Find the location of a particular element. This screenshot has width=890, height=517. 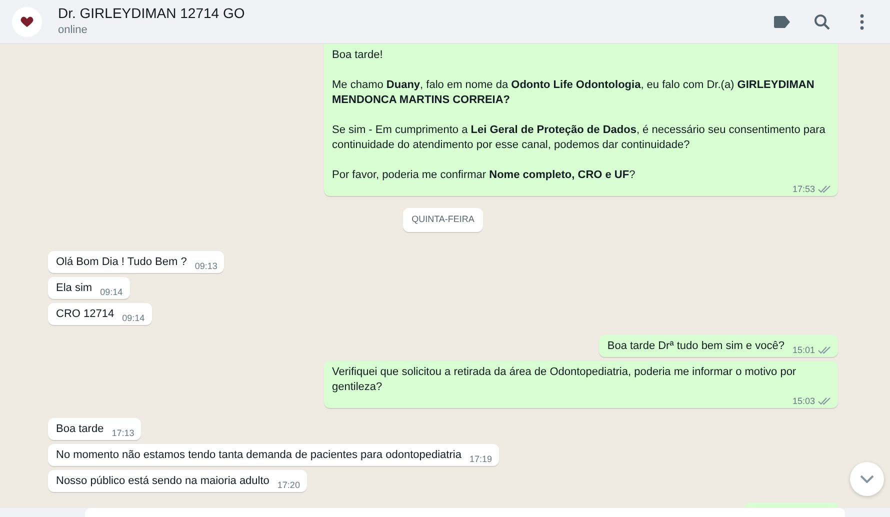

contact-name: Dr. GIRLEYDIMAN 12714 GO is located at coordinates (152, 13).